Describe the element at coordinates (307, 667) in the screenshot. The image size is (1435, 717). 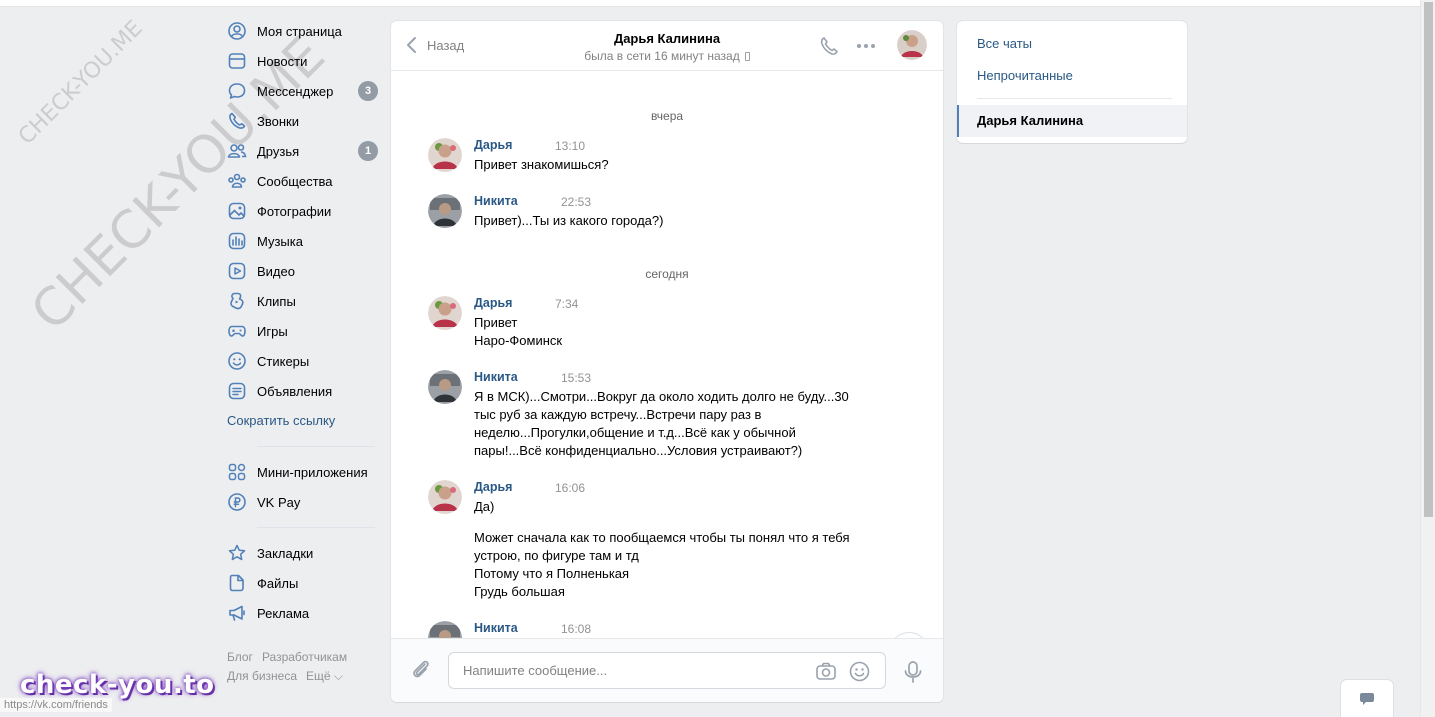
I see `footer-links: Блог Разработчикам Для бизнеса Ещё ⌵` at that location.